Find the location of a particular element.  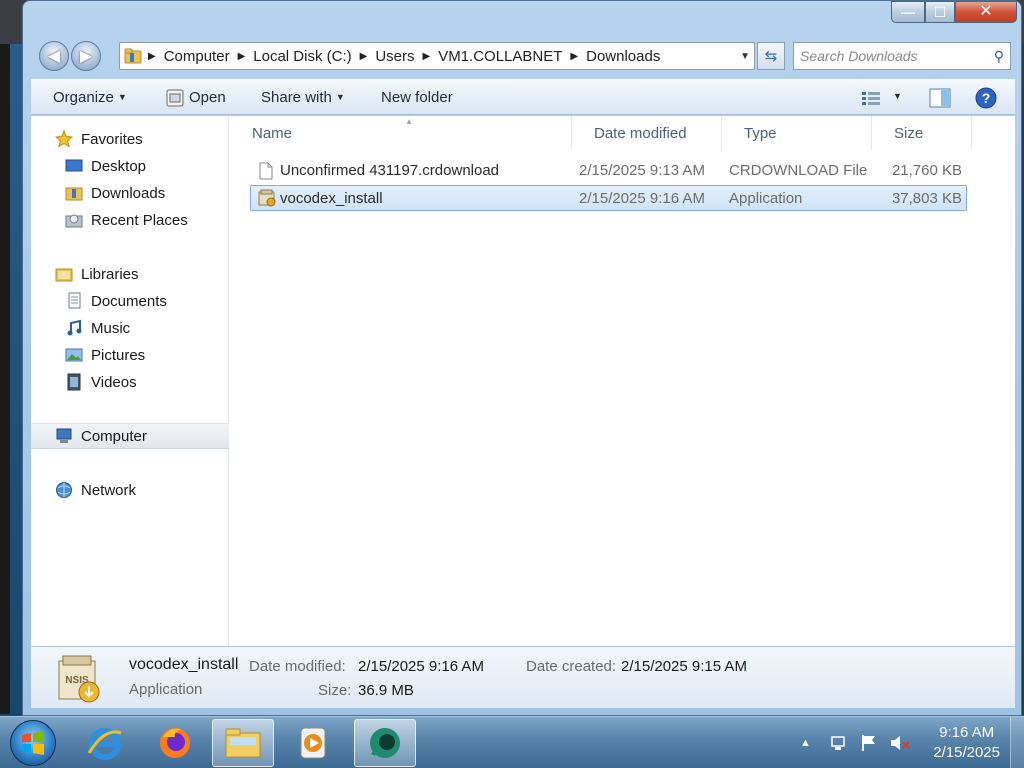

music-icon is located at coordinates (74, 327).